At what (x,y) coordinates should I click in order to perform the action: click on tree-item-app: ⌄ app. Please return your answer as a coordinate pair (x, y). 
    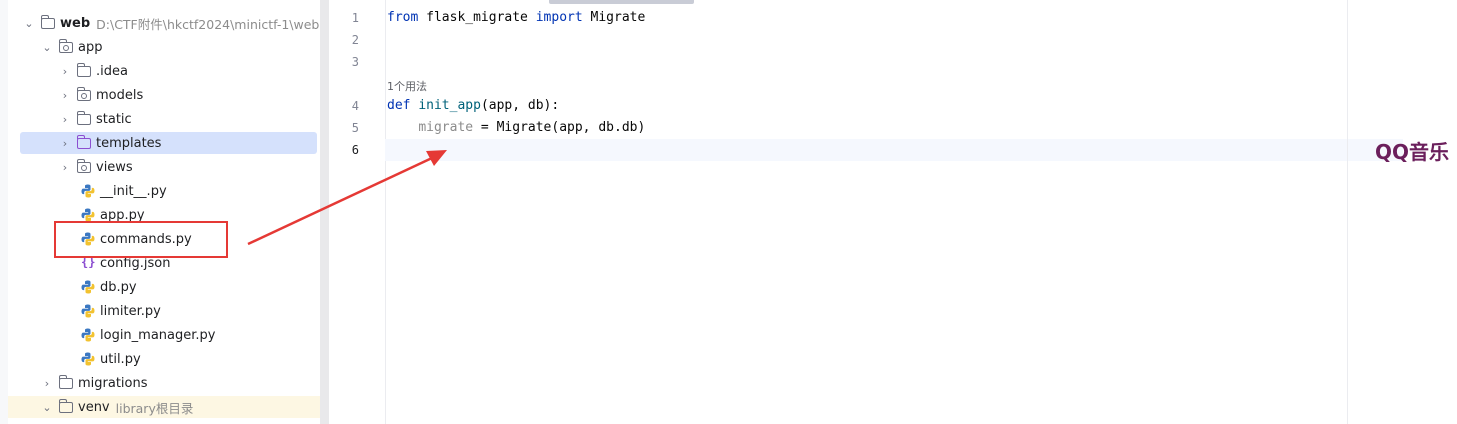
    Looking at the image, I should click on (71, 47).